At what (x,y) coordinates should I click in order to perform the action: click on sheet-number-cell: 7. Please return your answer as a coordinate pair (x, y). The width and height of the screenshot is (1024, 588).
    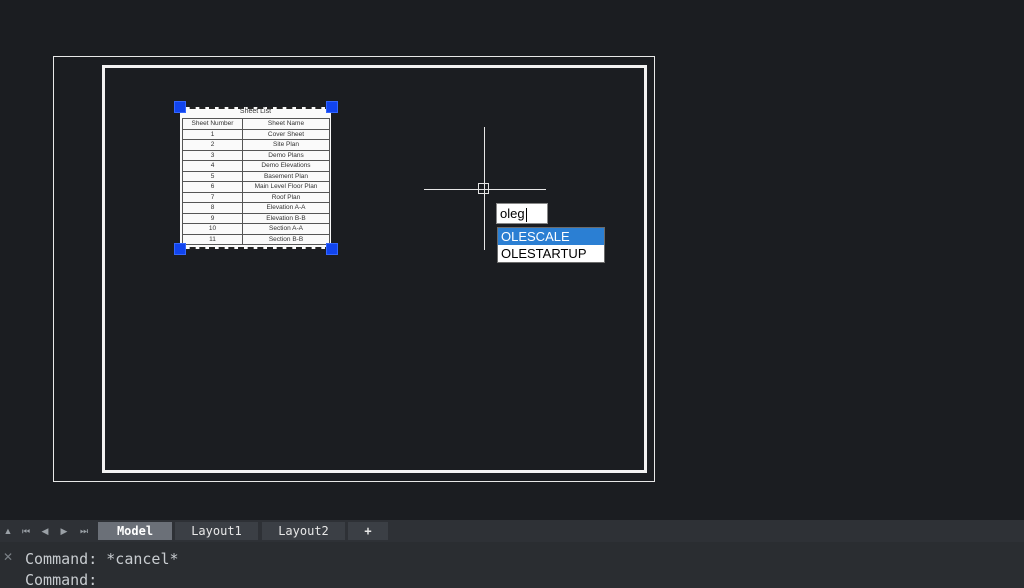
    Looking at the image, I should click on (212, 197).